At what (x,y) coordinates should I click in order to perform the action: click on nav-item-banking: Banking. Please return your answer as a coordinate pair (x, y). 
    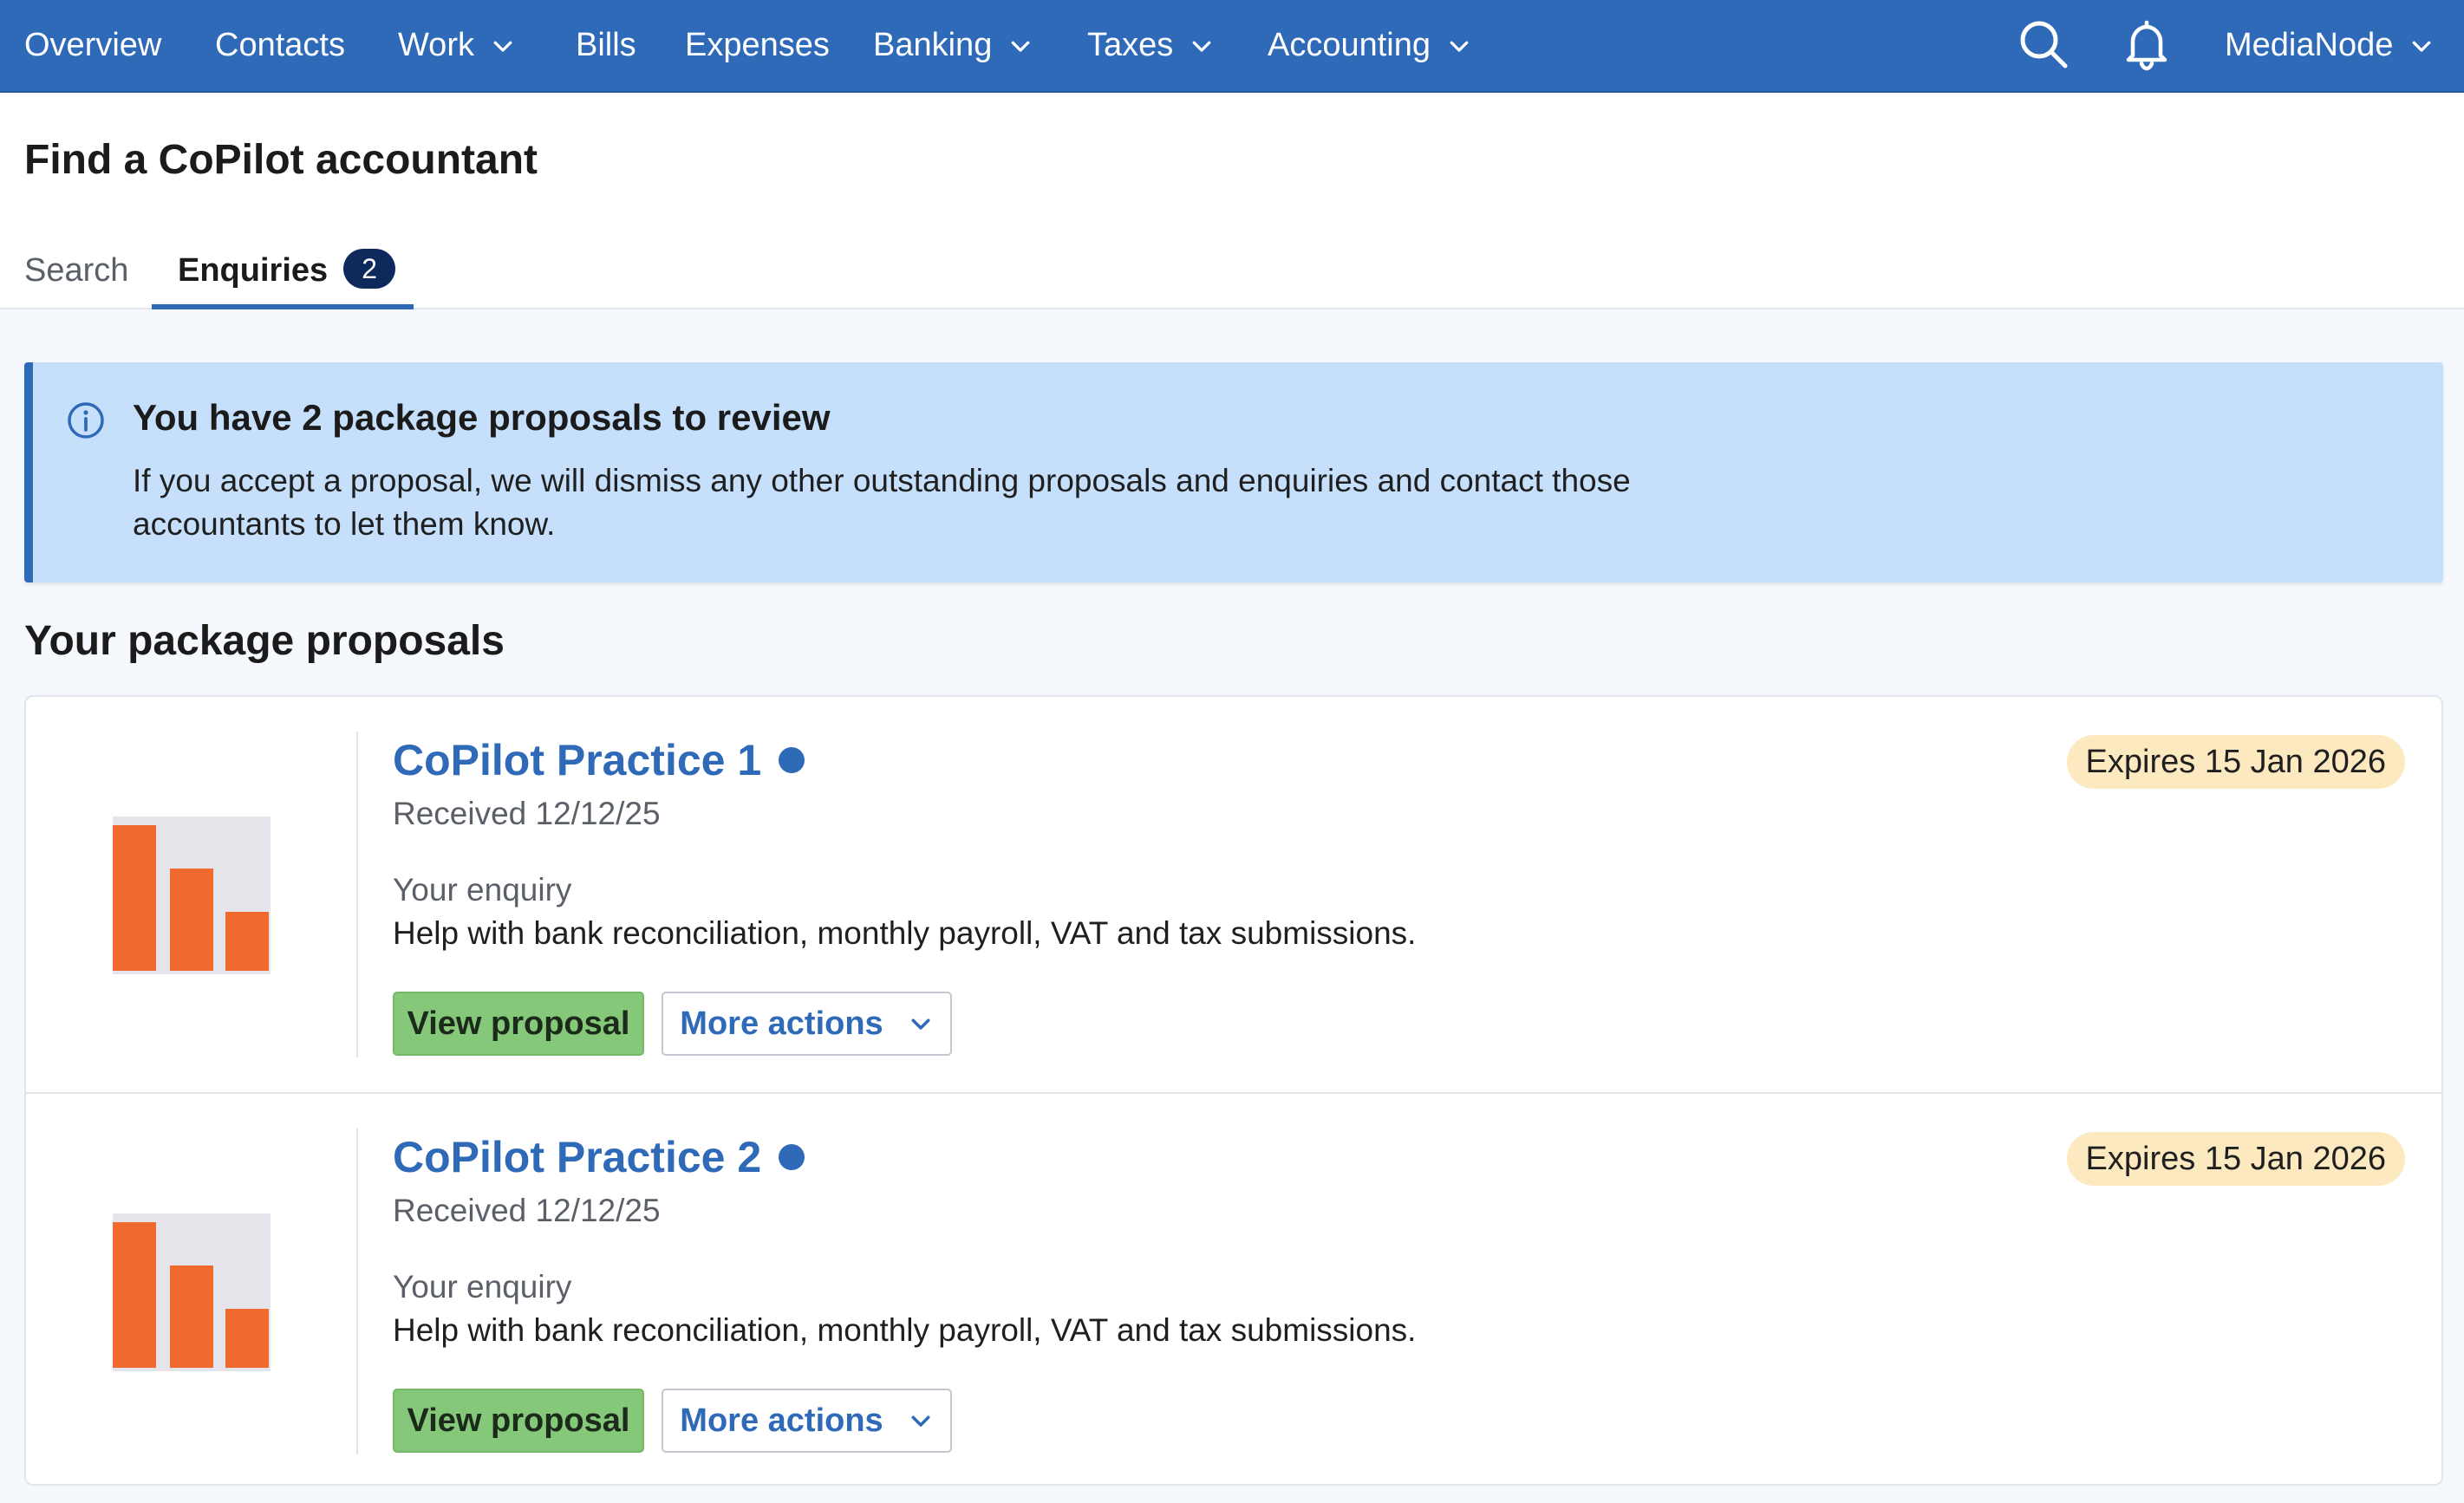
    Looking at the image, I should click on (953, 45).